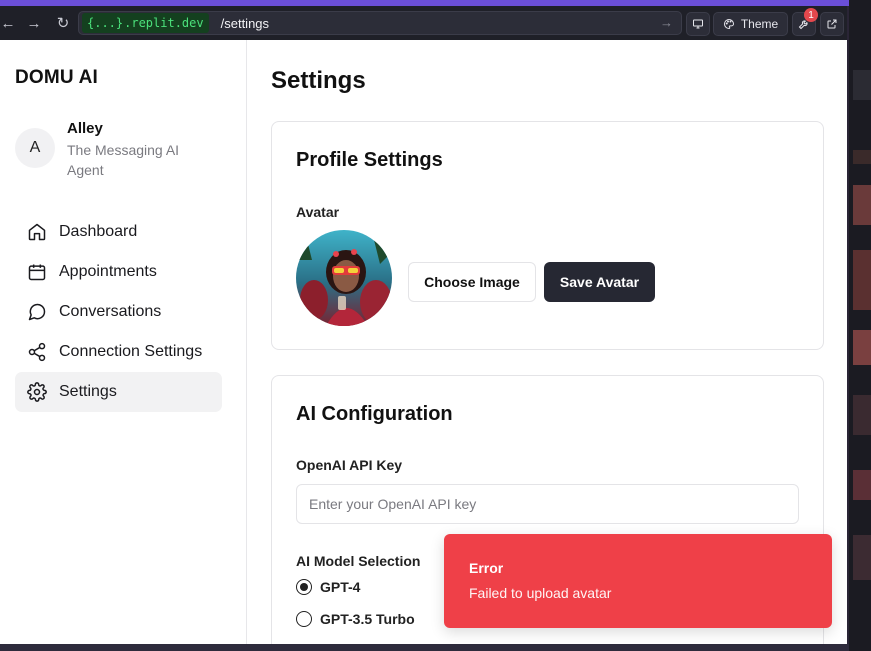 Image resolution: width=871 pixels, height=651 pixels. Describe the element at coordinates (759, 24) in the screenshot. I see `theme-label: Theme` at that location.